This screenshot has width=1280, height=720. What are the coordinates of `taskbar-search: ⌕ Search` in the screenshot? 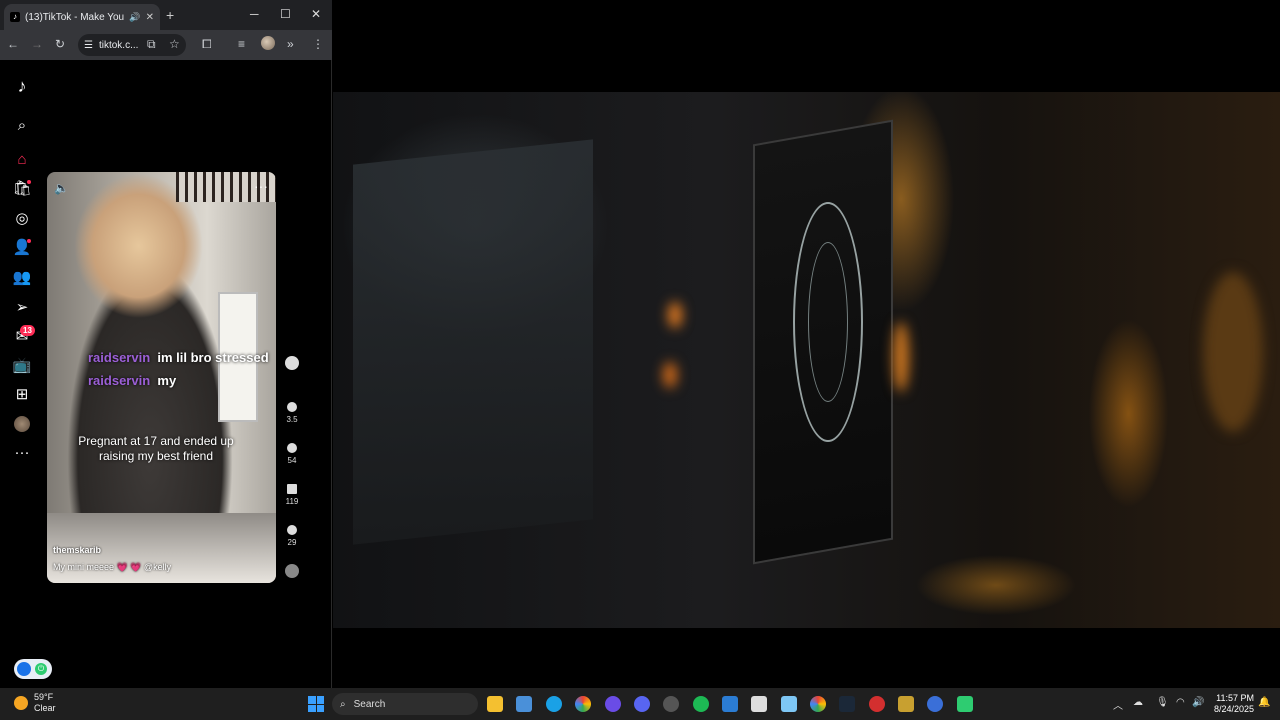 It's located at (405, 704).